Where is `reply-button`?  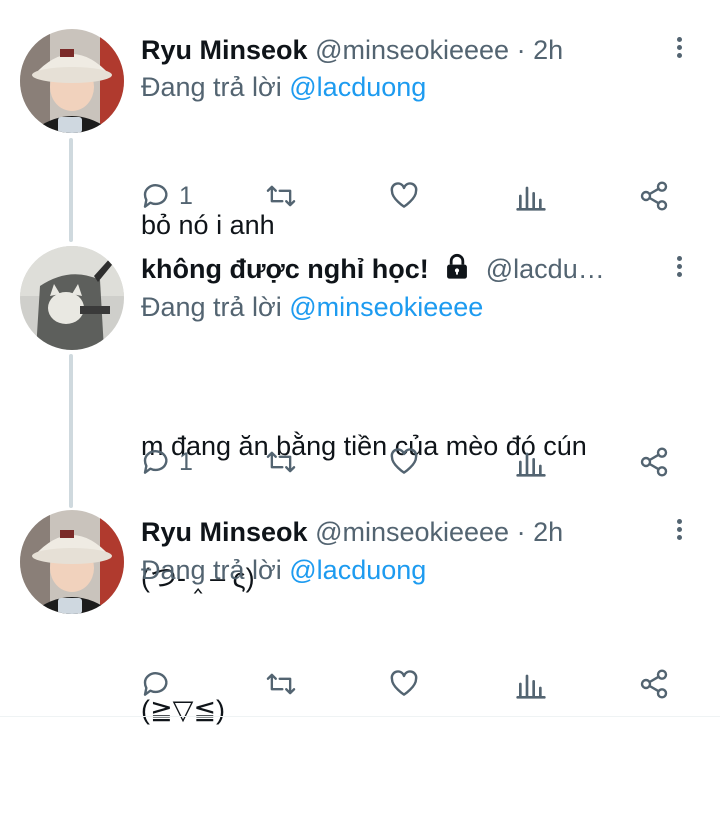 reply-button is located at coordinates (160, 684).